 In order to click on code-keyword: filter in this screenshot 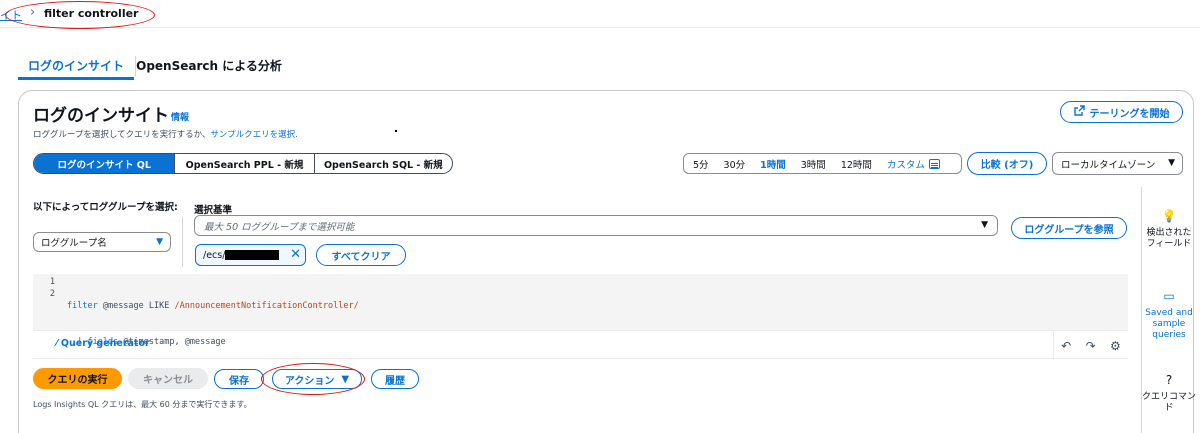, I will do `click(82, 306)`.